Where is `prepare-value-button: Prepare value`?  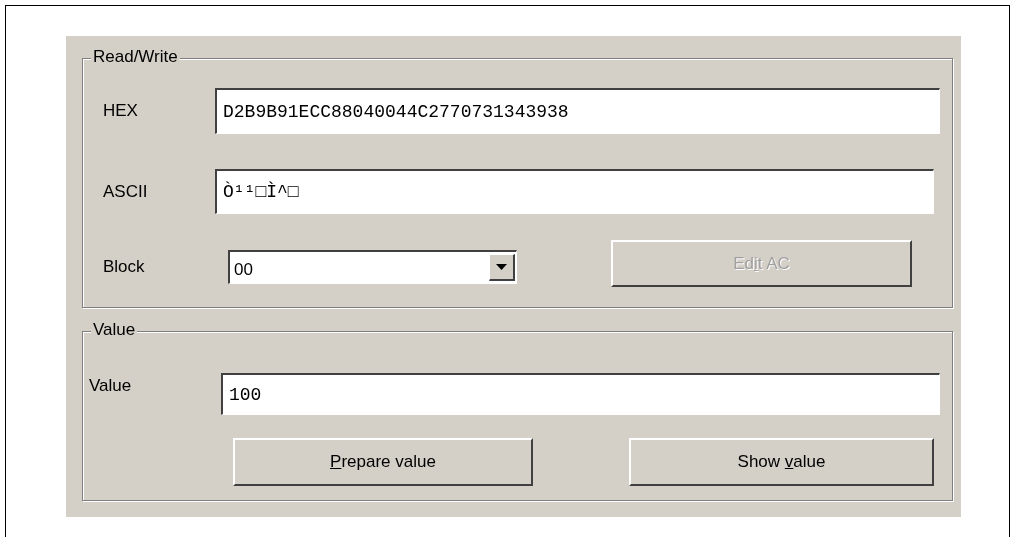 prepare-value-button: Prepare value is located at coordinates (383, 462).